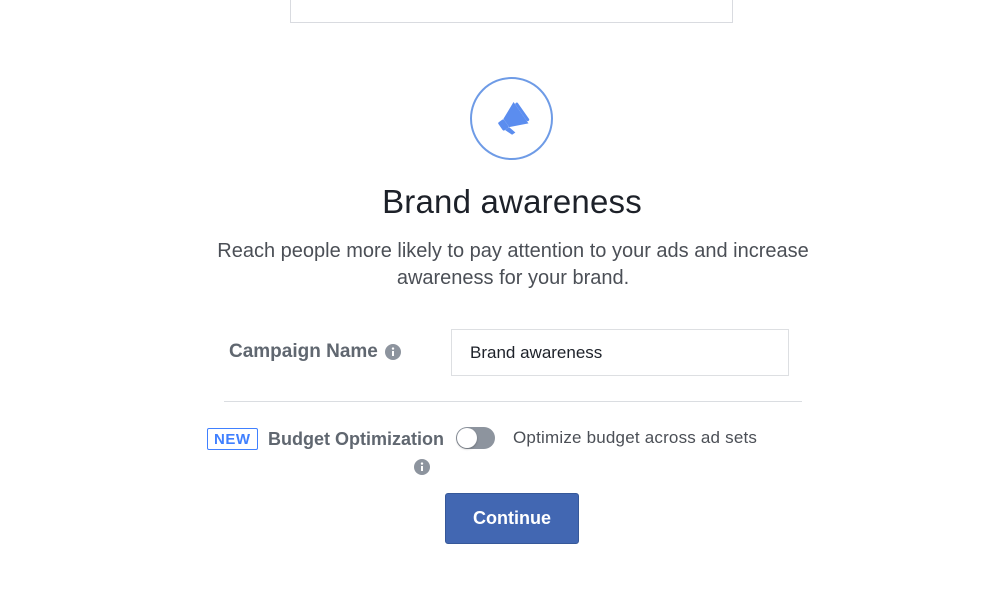  I want to click on continue-button: Continue, so click(512, 518).